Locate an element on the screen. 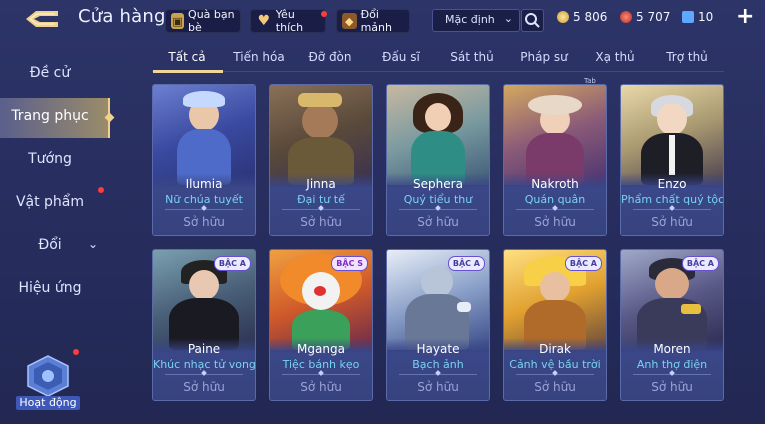 This screenshot has height=424, width=765. sidebar-item-skins: Trang phục is located at coordinates (57, 118).